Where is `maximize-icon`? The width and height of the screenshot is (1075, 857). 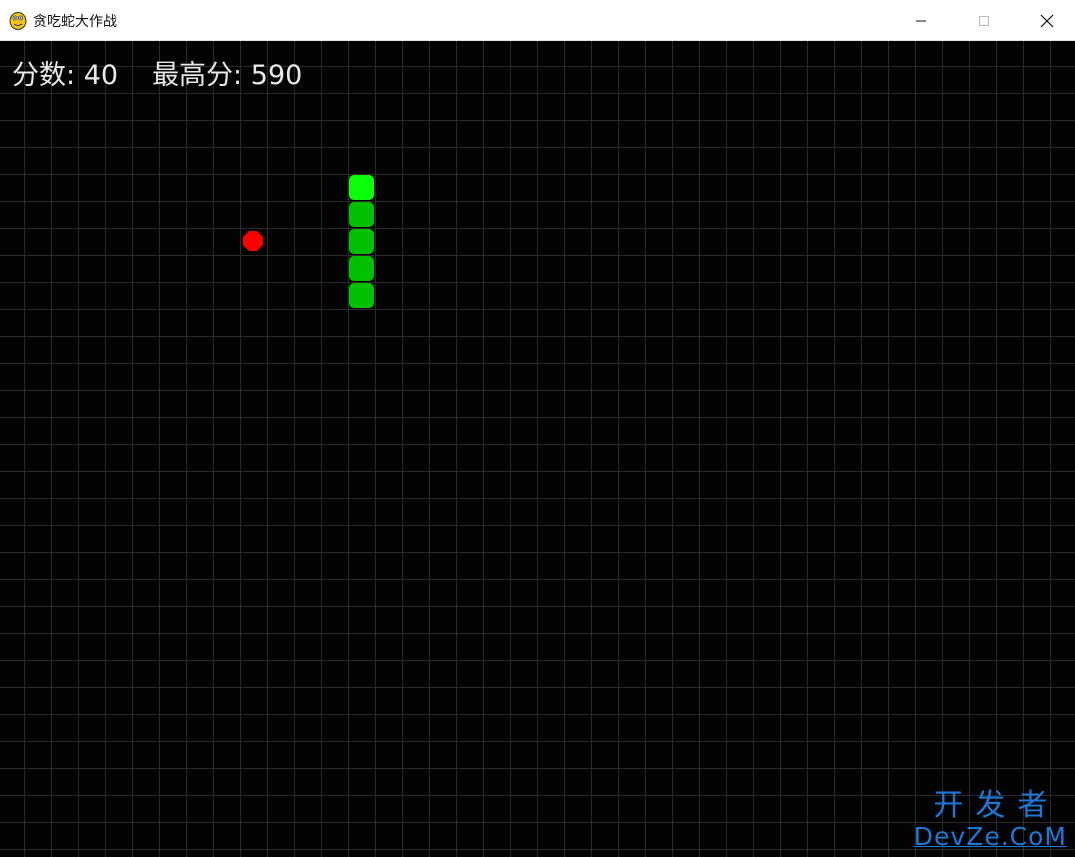 maximize-icon is located at coordinates (984, 20).